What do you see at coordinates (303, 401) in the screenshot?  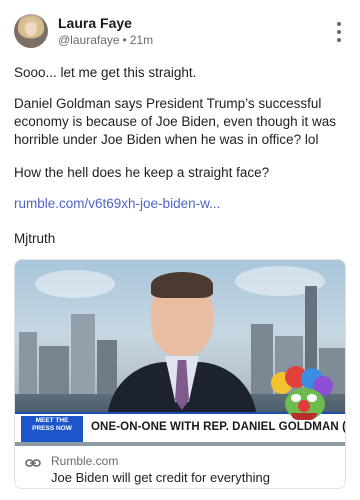 I see `clown-sticker` at bounding box center [303, 401].